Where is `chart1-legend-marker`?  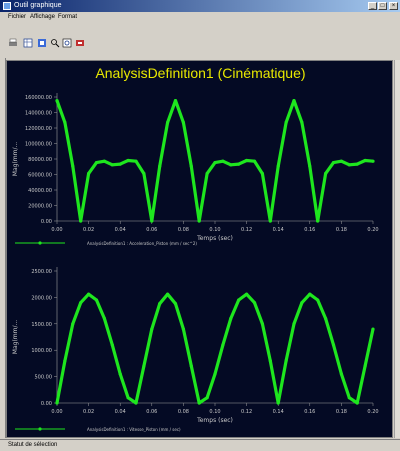
chart1-legend-marker is located at coordinates (40, 243).